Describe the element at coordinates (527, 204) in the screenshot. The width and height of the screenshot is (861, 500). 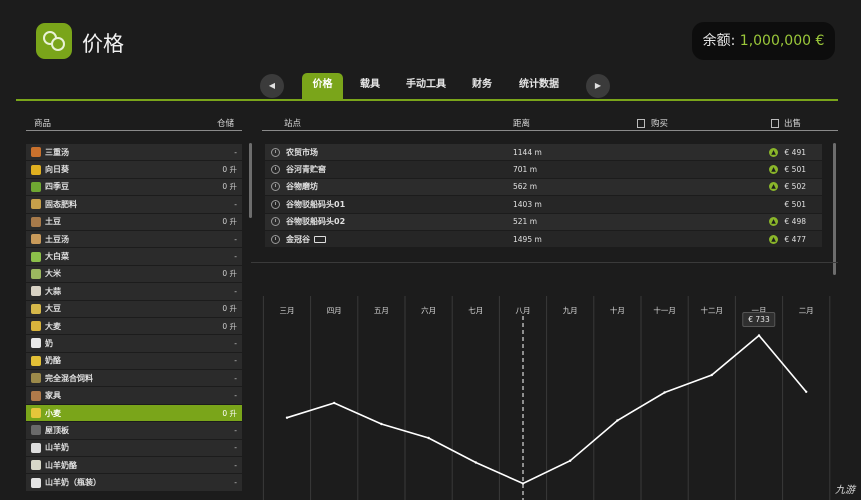
I see `station-distance: 1403 m` at that location.